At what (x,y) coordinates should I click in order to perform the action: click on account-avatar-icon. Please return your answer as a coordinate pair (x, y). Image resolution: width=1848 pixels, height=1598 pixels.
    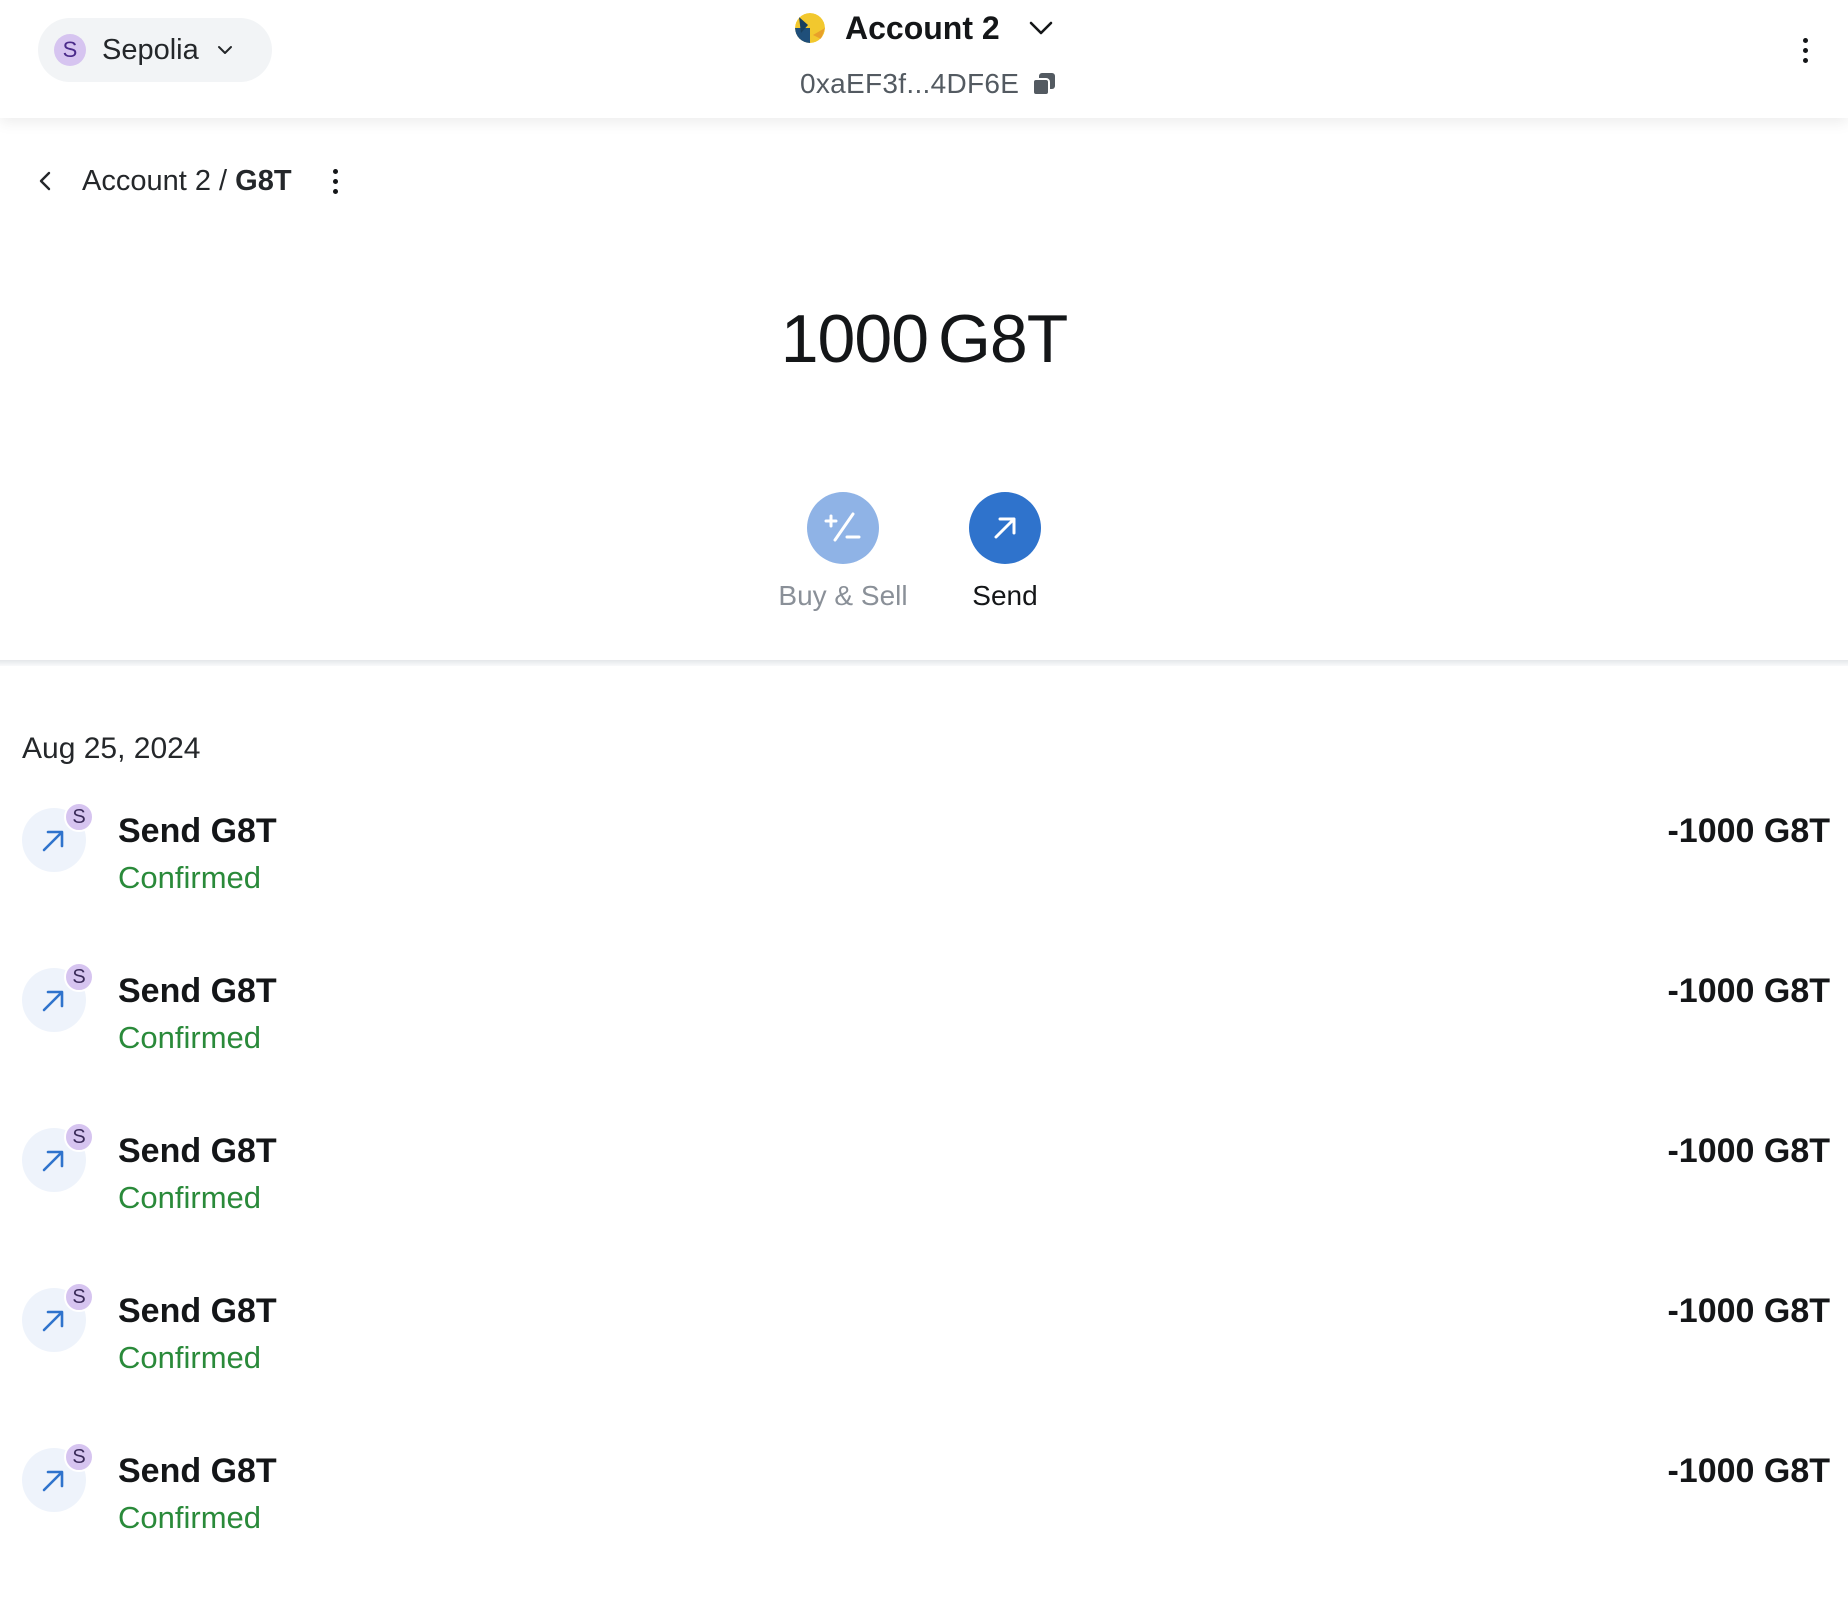
    Looking at the image, I should click on (810, 28).